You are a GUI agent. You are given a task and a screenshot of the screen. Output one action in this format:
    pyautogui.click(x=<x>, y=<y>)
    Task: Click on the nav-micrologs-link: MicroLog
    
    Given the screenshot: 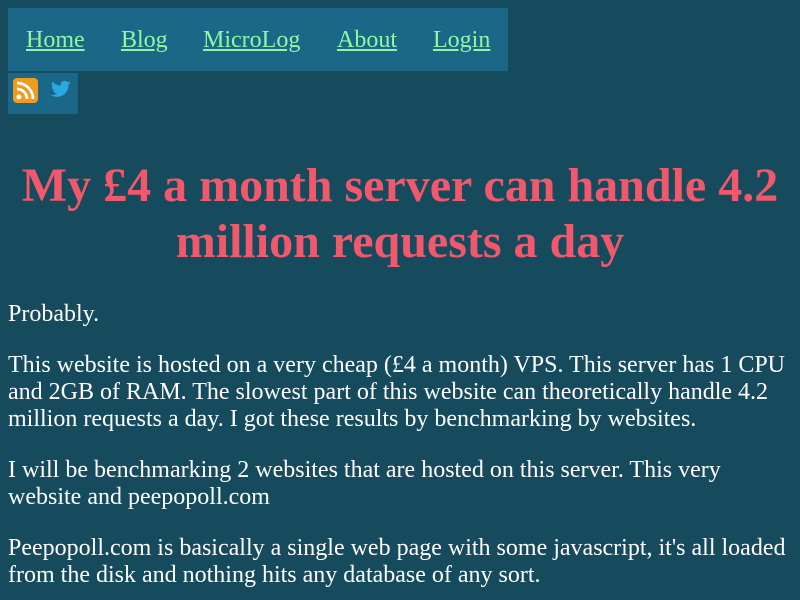 What is the action you would take?
    pyautogui.click(x=251, y=40)
    